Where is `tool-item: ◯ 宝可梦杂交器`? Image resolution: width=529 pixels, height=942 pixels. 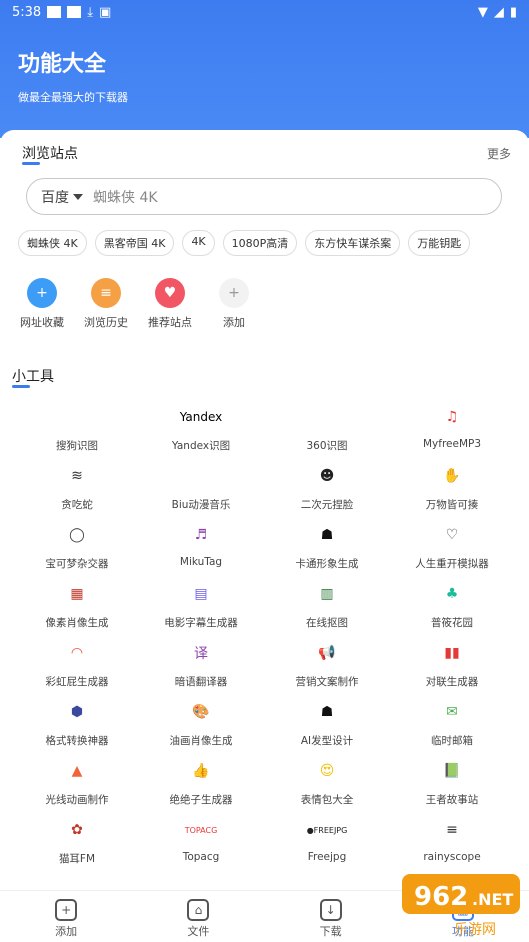 tool-item: ◯ 宝可梦杂交器 is located at coordinates (77, 544).